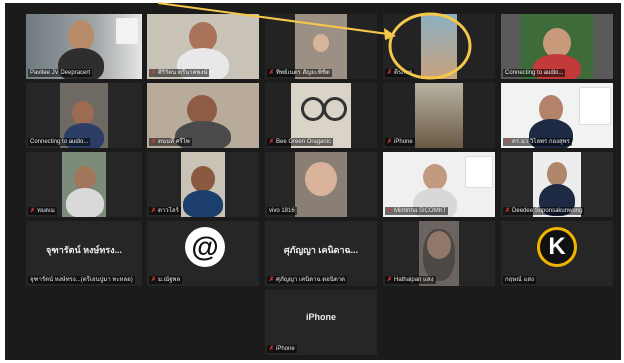 The image size is (624, 363). I want to click on at-sign-avatar-icon: @, so click(205, 247).